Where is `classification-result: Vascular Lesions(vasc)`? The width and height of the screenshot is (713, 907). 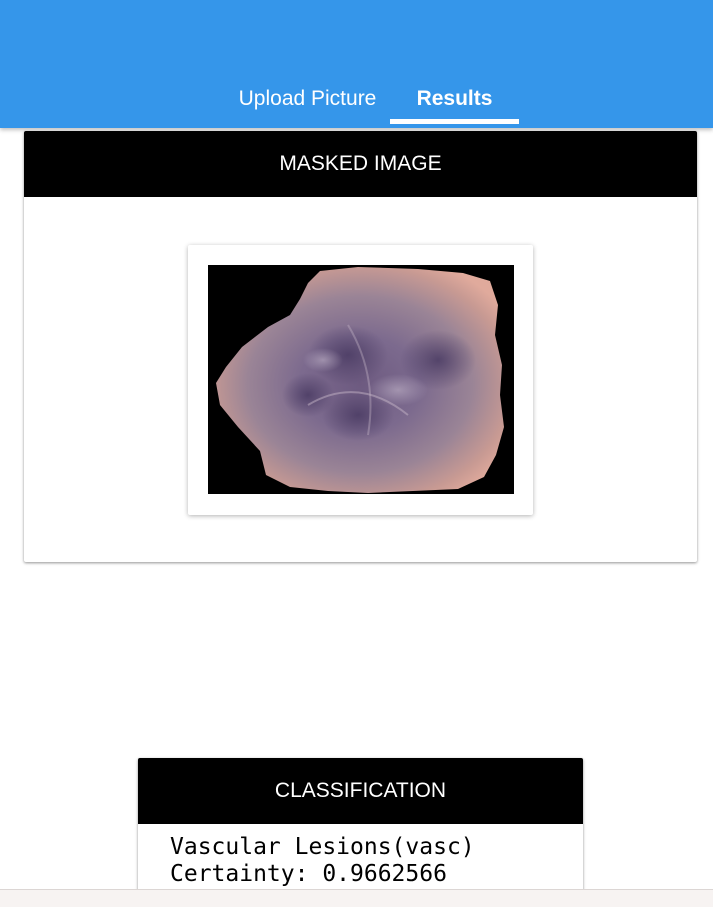
classification-result: Vascular Lesions(vasc) is located at coordinates (322, 847).